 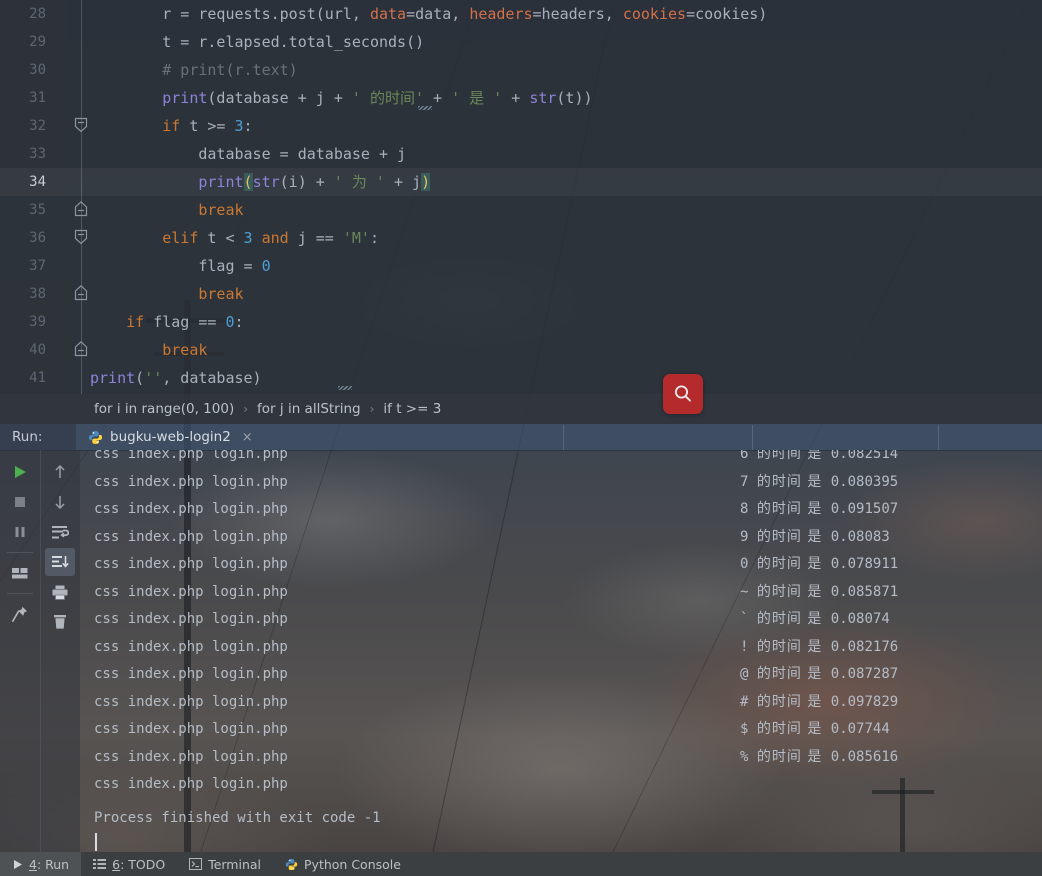 I want to click on console-line-right: 0 的时间 是 0.078911, so click(x=819, y=565).